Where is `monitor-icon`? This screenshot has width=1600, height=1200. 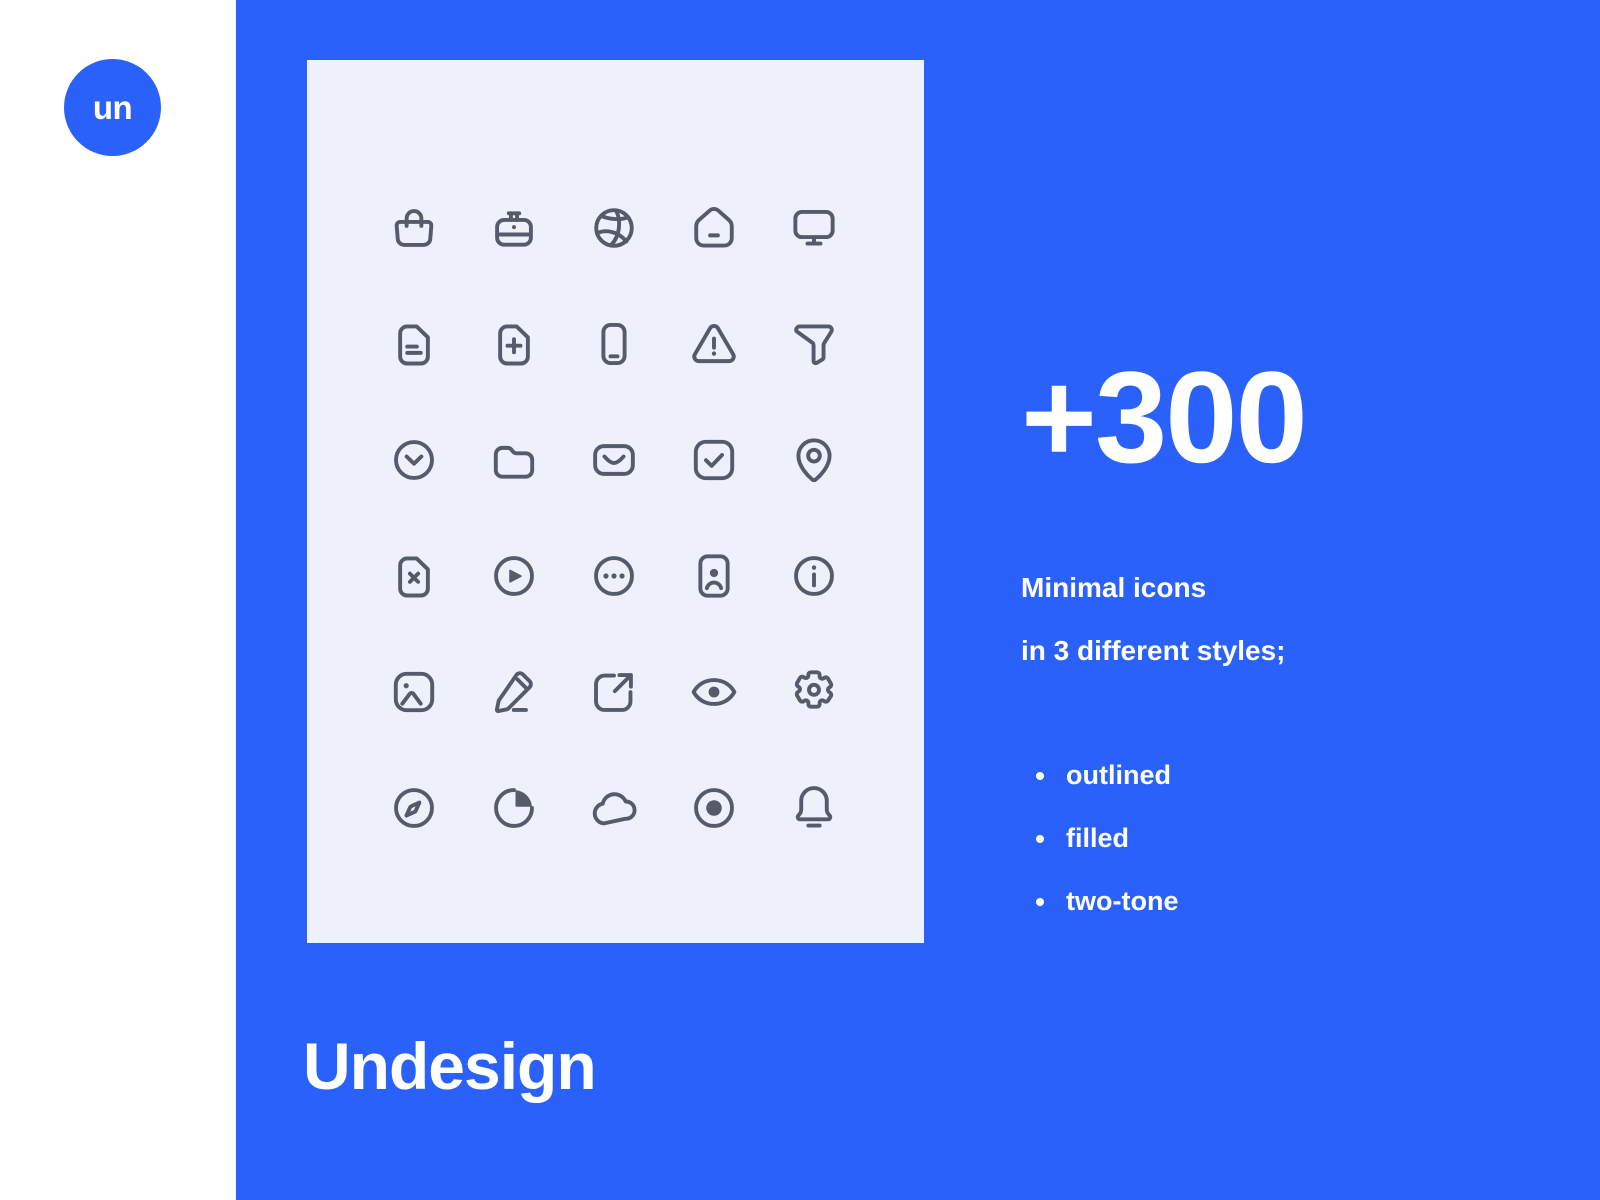
monitor-icon is located at coordinates (814, 228).